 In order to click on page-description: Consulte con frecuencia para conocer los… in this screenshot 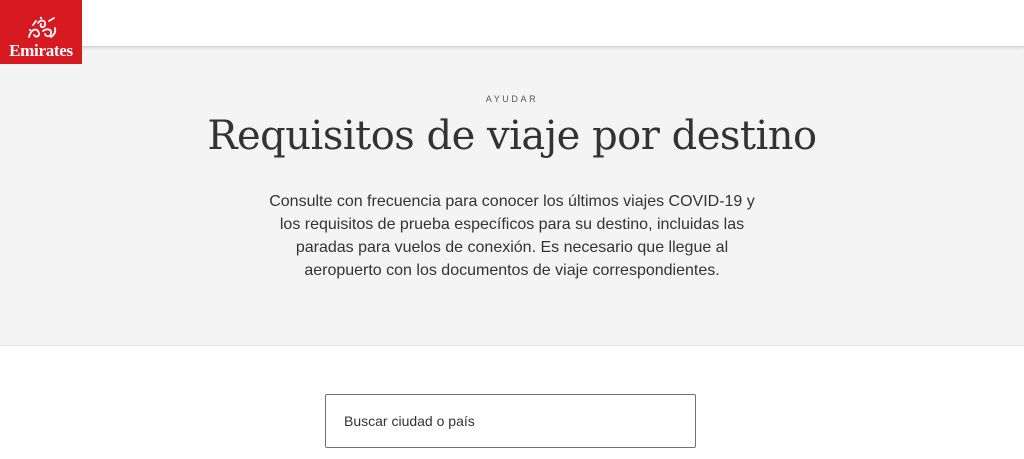, I will do `click(512, 236)`.